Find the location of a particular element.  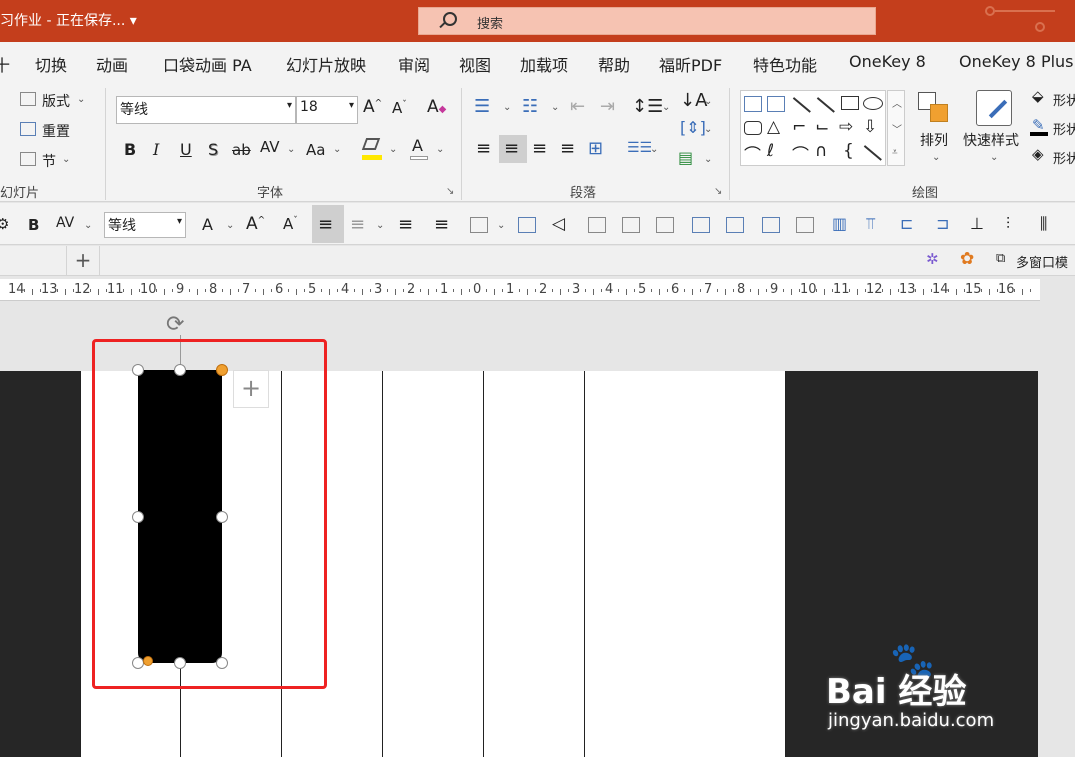

strikethrough-button: ab is located at coordinates (241, 150).